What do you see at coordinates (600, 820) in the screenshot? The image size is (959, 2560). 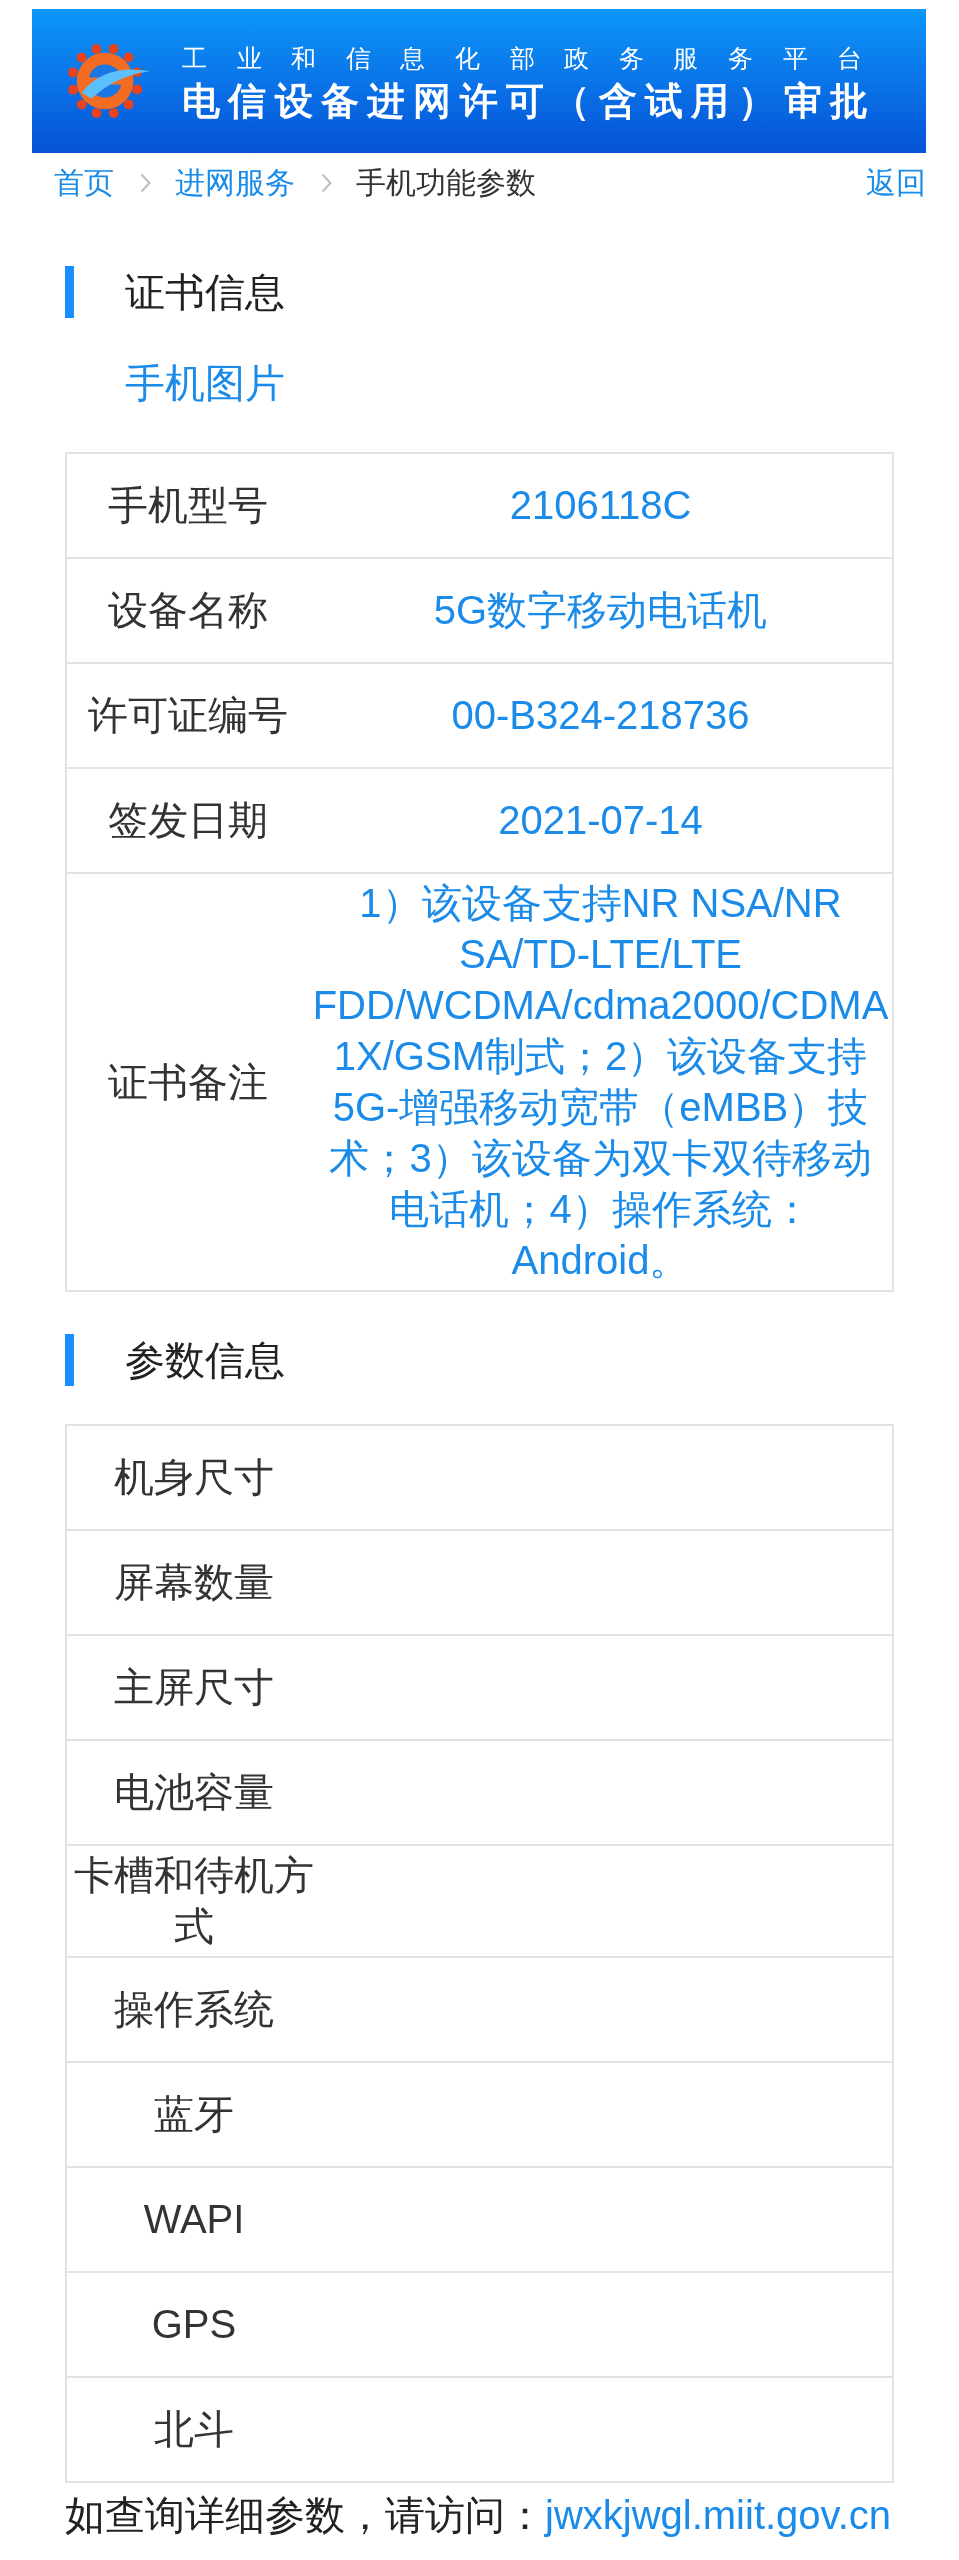 I see `field-value: 2021-07-14` at bounding box center [600, 820].